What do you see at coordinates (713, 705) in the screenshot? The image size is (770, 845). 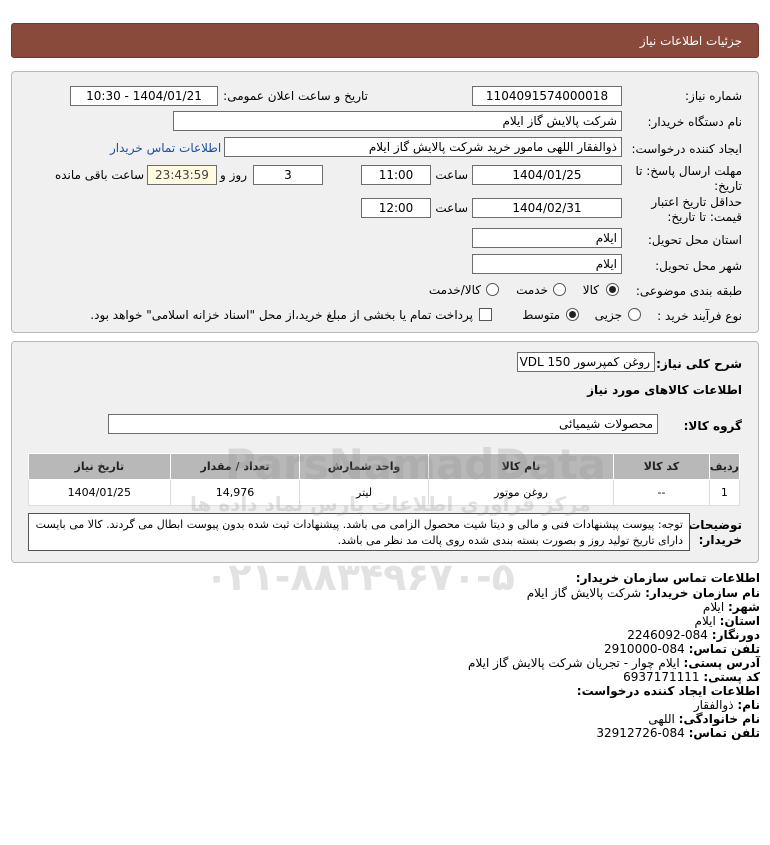 I see `creator-name-value: ذوالفقار` at bounding box center [713, 705].